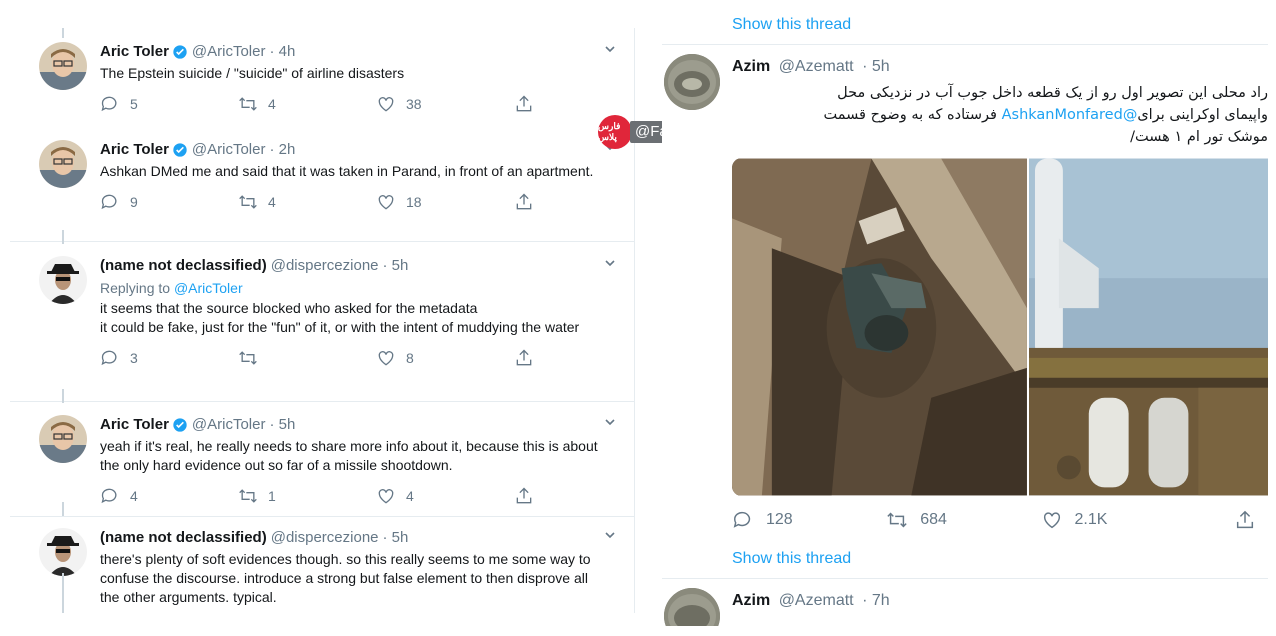 The height and width of the screenshot is (636, 1276). I want to click on reply-button: 128, so click(809, 520).